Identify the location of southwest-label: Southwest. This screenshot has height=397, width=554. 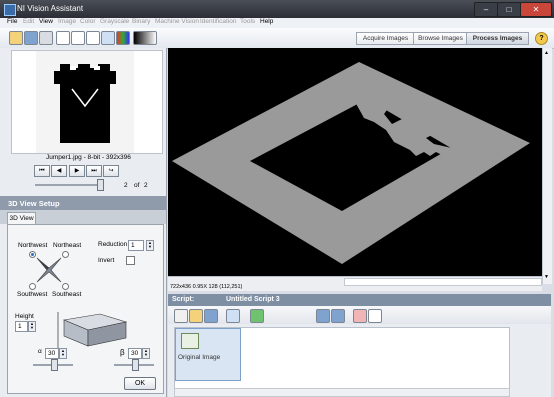
(32, 294).